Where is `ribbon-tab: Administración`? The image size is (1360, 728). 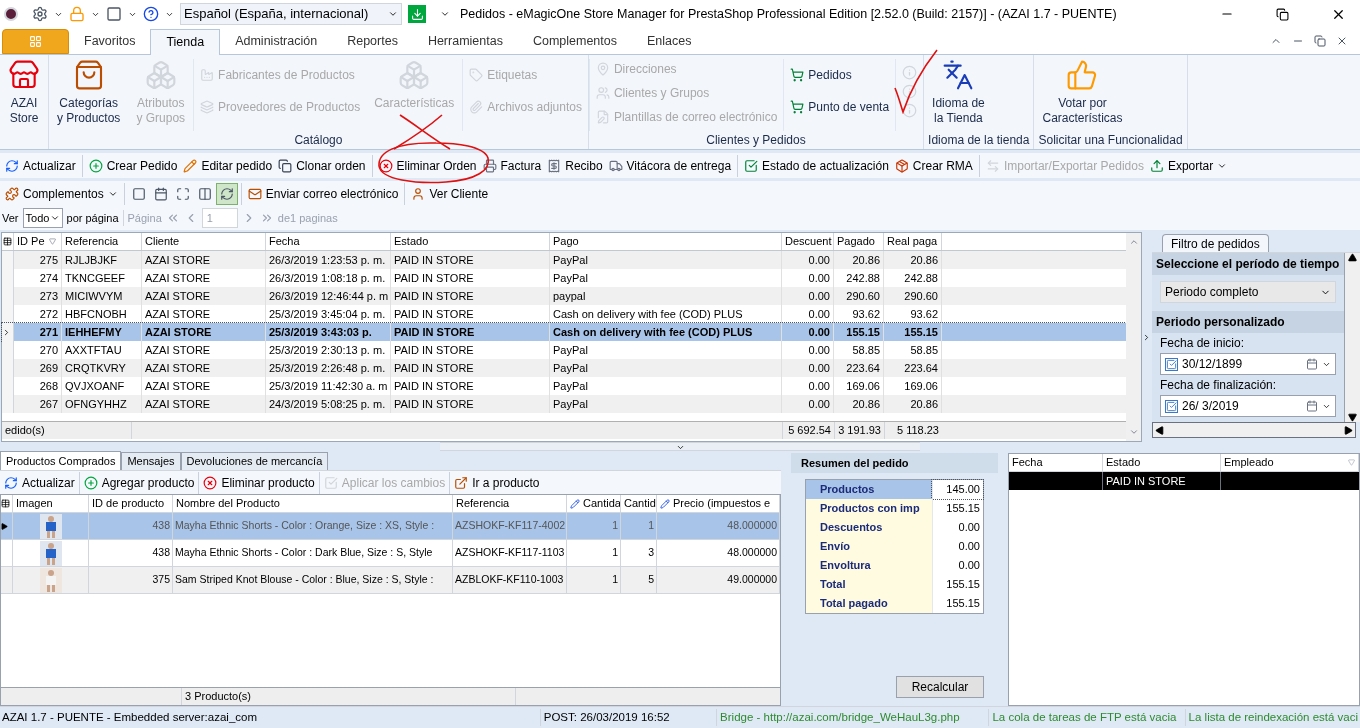 ribbon-tab: Administración is located at coordinates (276, 41).